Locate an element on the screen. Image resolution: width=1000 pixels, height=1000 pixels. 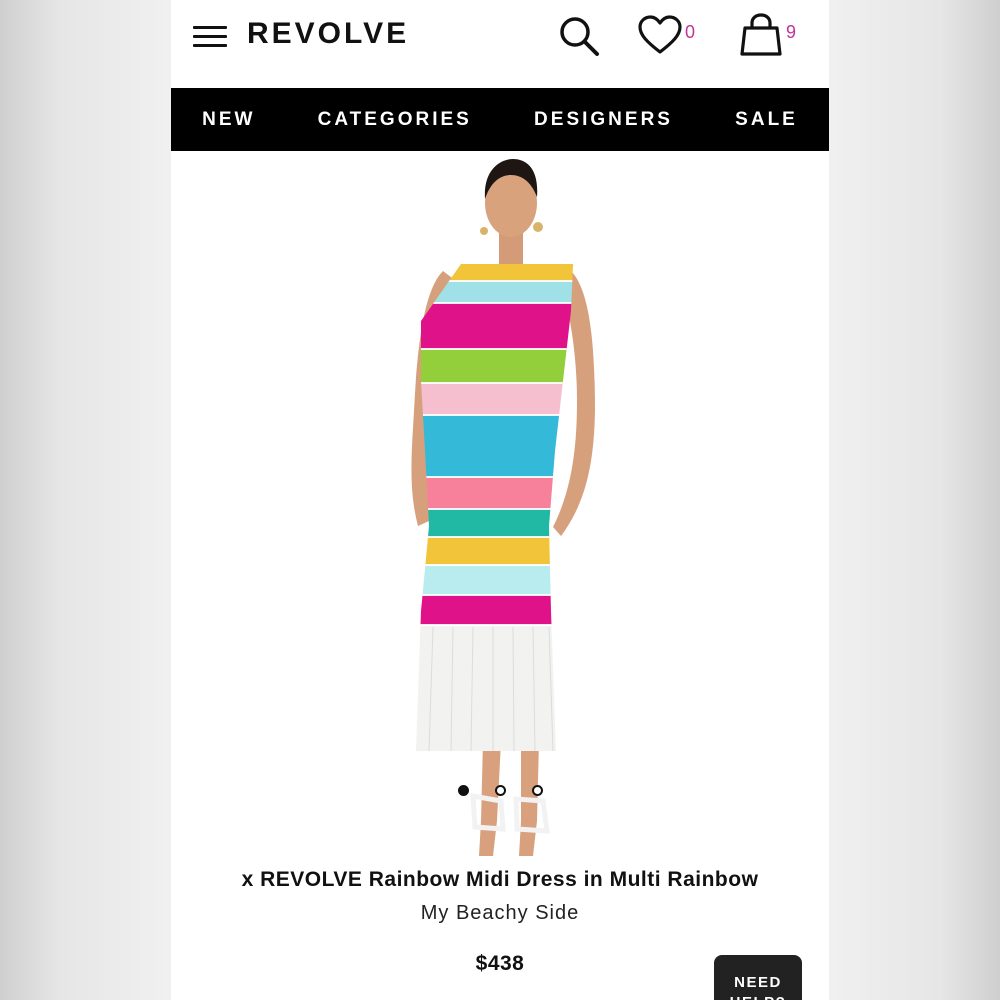
carousel-dots is located at coordinates (500, 795).